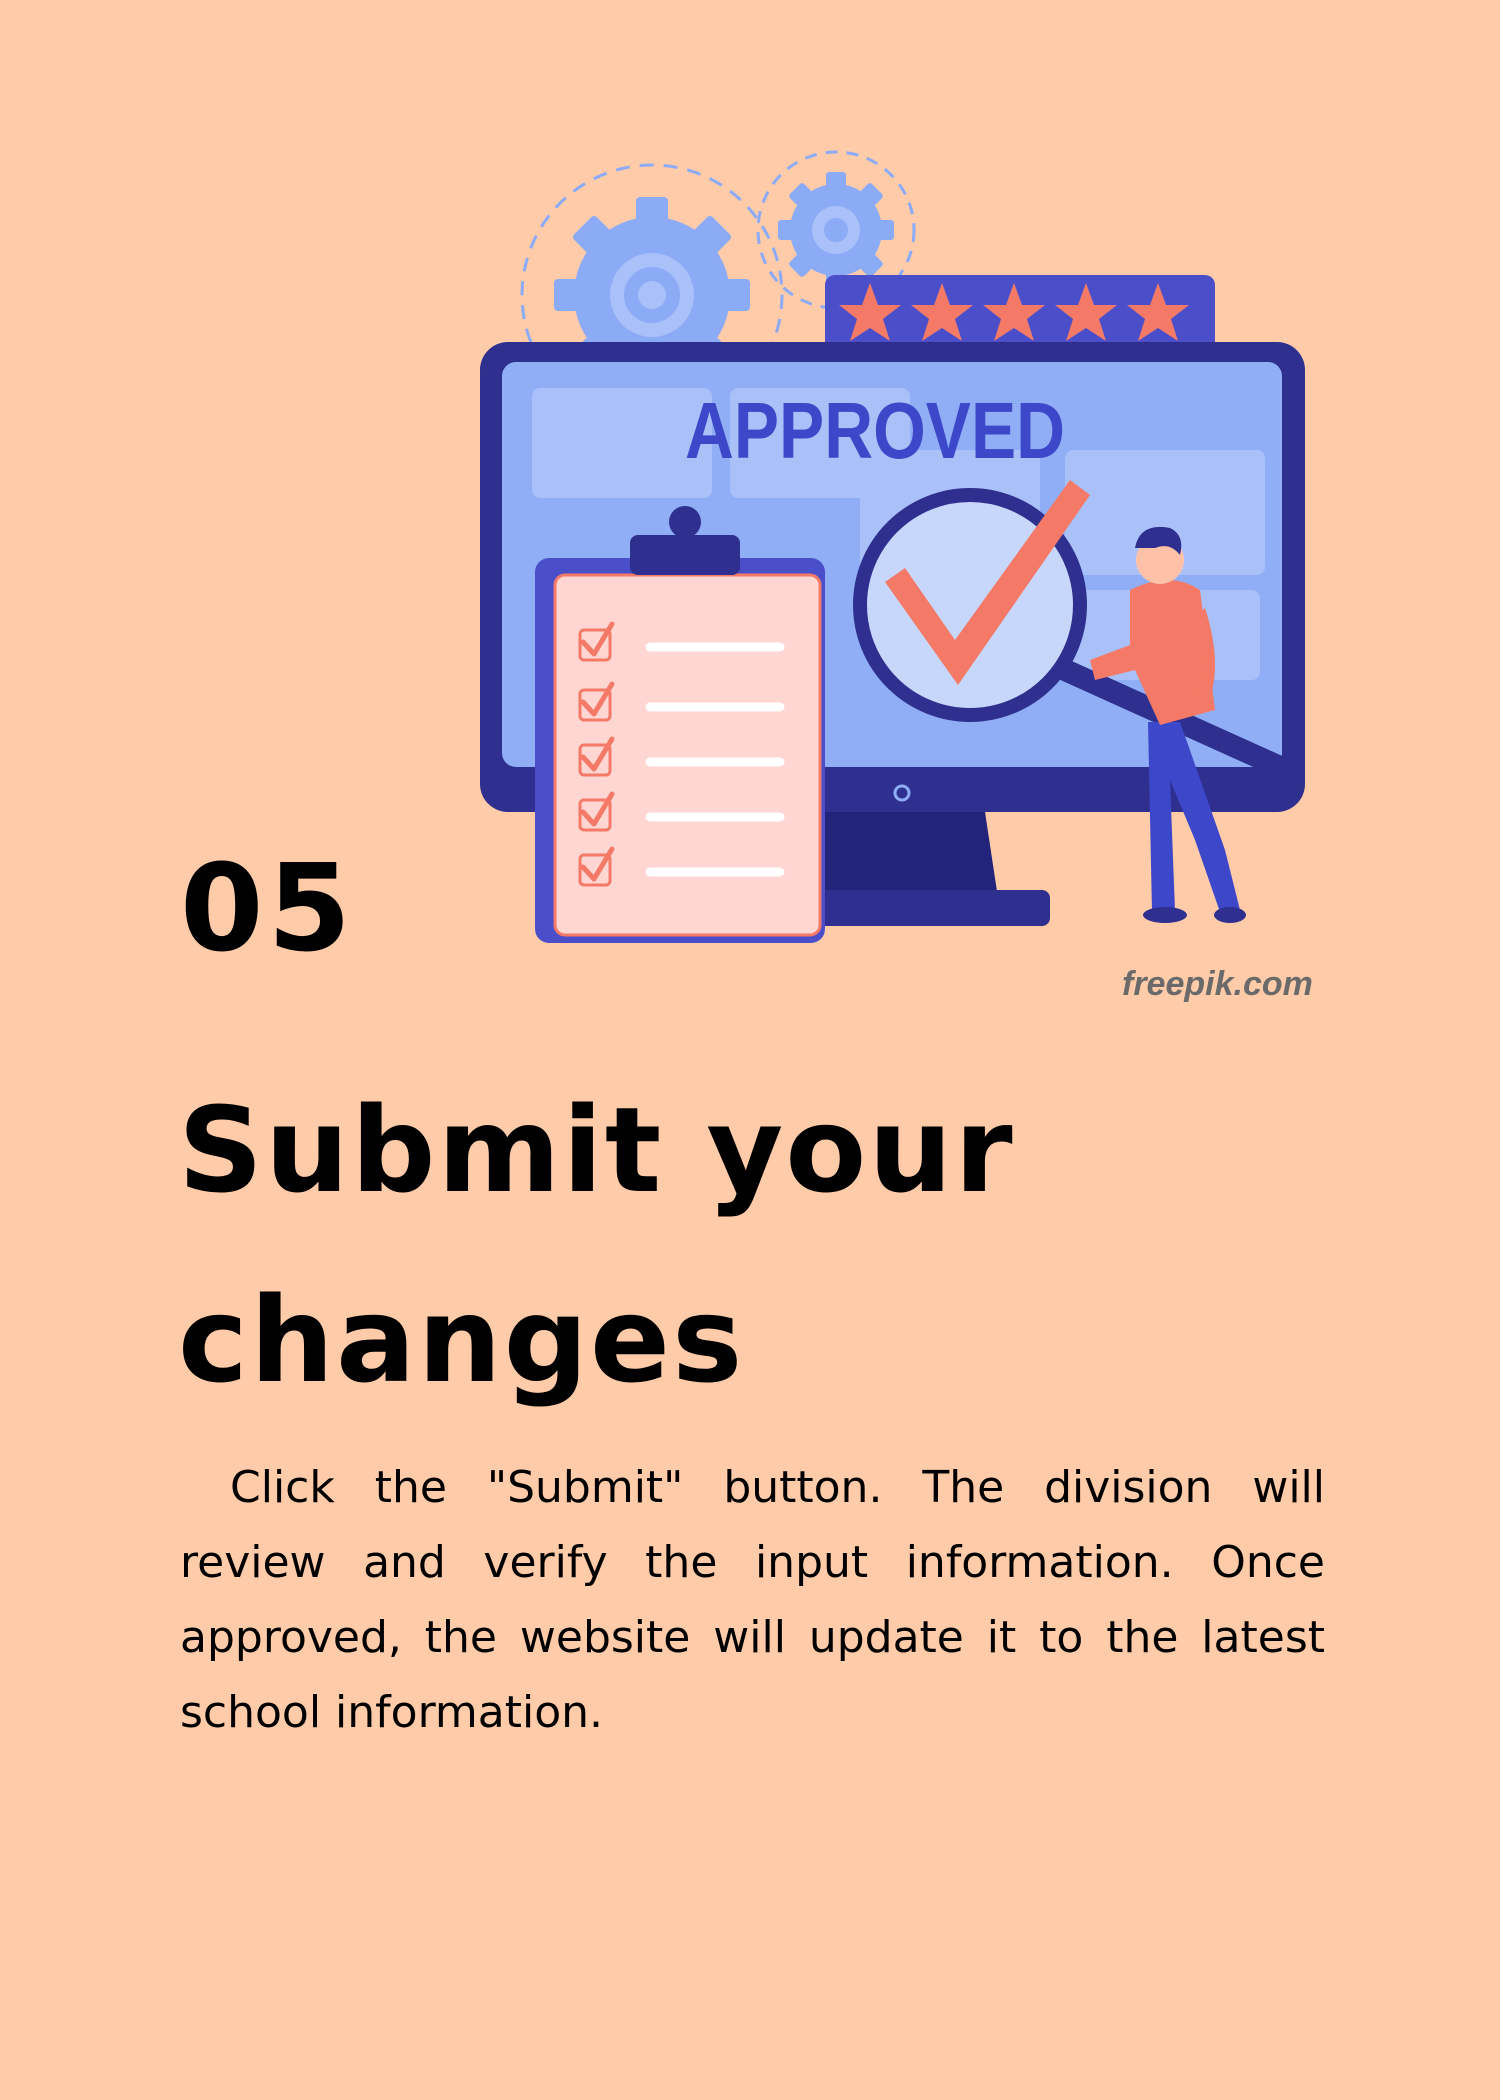  Describe the element at coordinates (680, 724) in the screenshot. I see `clipboard` at that location.